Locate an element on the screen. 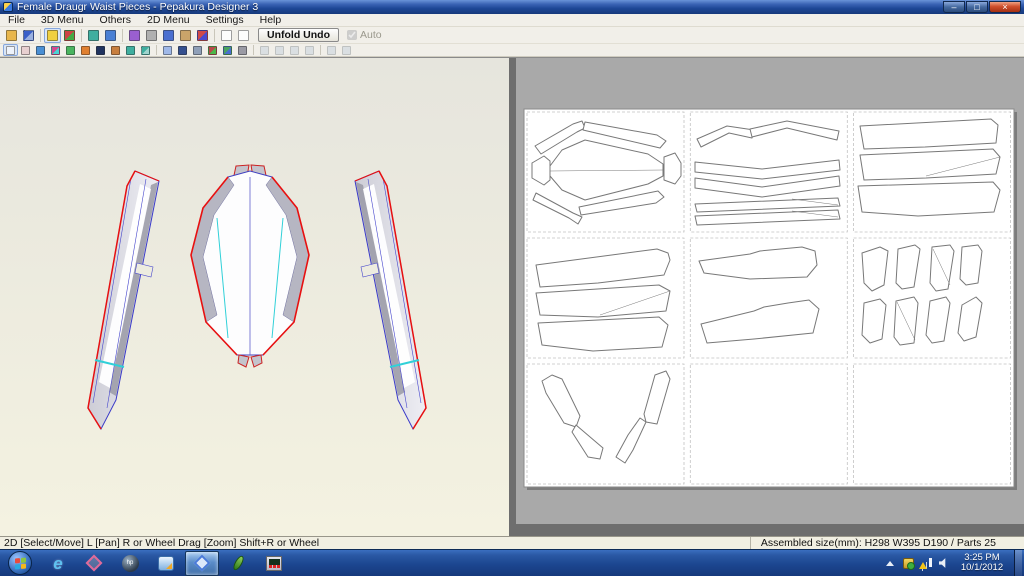 The width and height of the screenshot is (1024, 576). select-lasso-icon is located at coordinates (25, 50).